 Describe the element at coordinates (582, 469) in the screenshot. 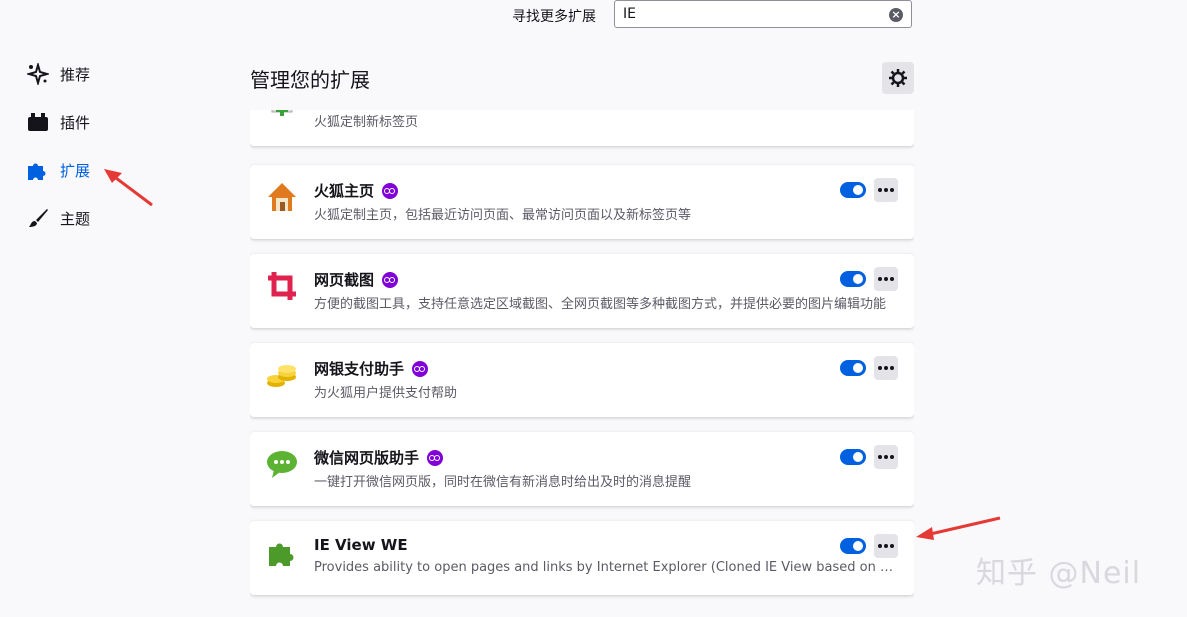

I see `extension-card: 微信网页版助手 一键打开微信网页版，同时在微信有新消息时给出及时的消息提醒` at that location.